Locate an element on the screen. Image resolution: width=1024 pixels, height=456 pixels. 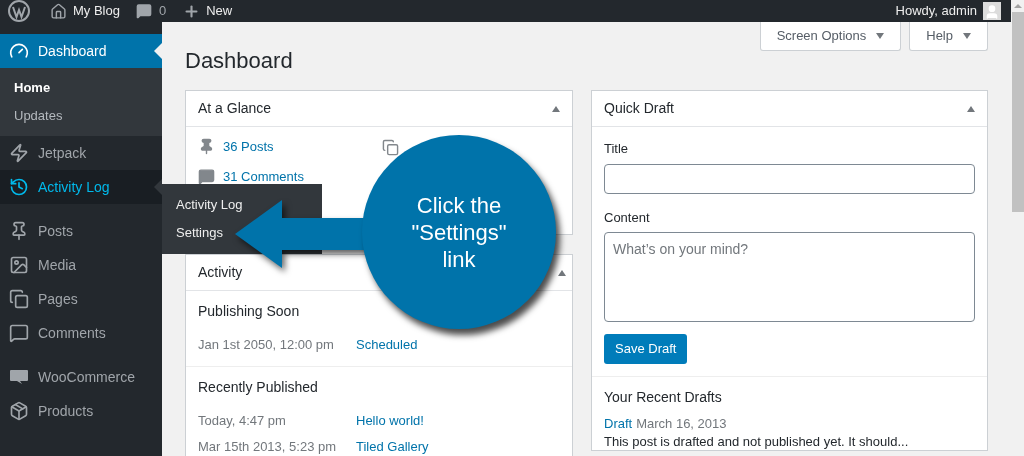
current-pointer-icon is located at coordinates (158, 51).